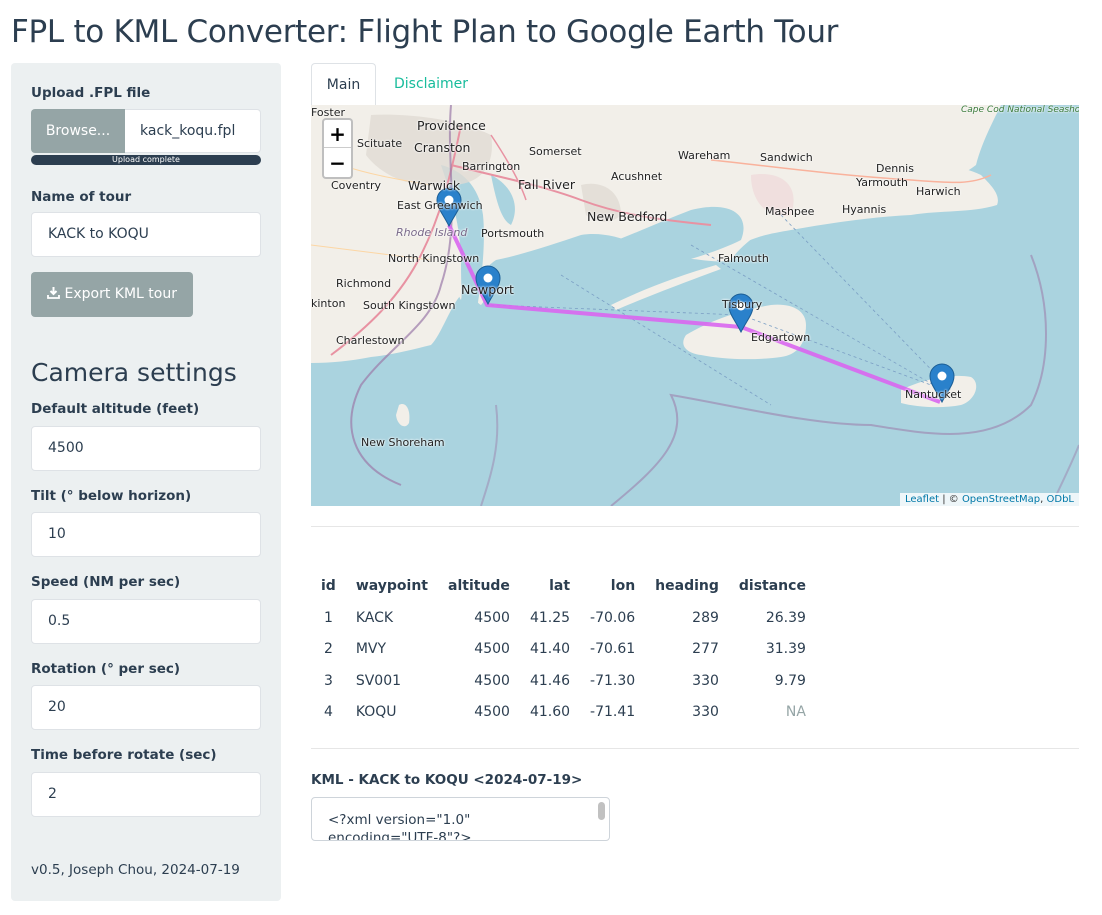 This screenshot has width=1102, height=915. I want to click on tab-main: Main, so click(343, 84).